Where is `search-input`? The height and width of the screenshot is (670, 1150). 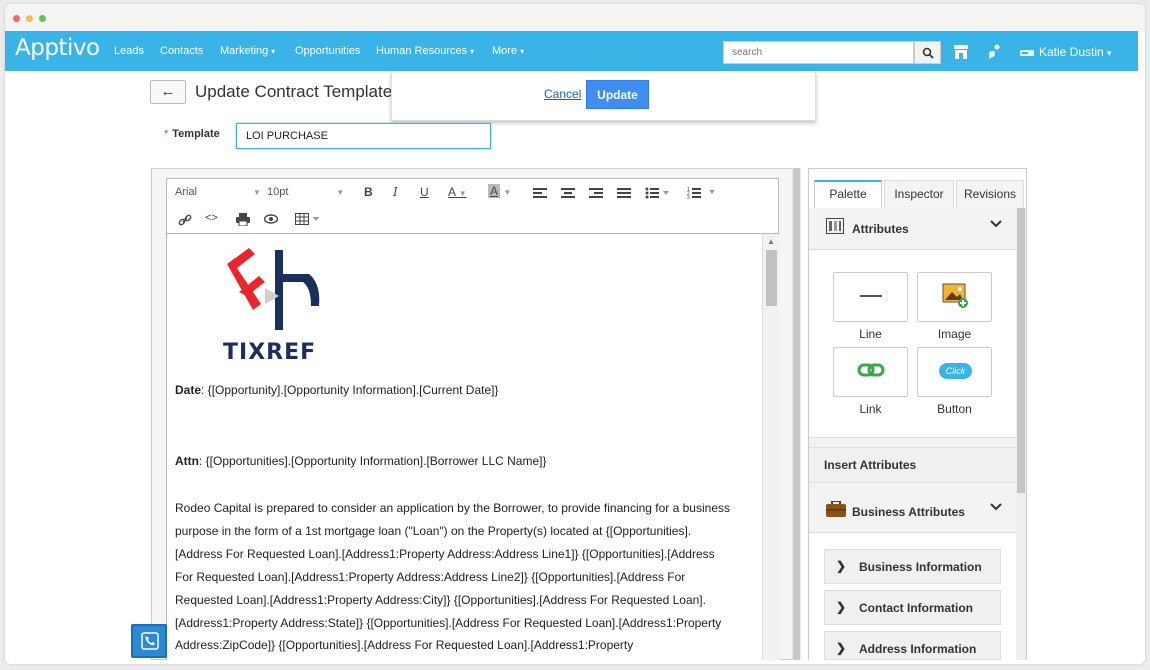 search-input is located at coordinates (818, 52).